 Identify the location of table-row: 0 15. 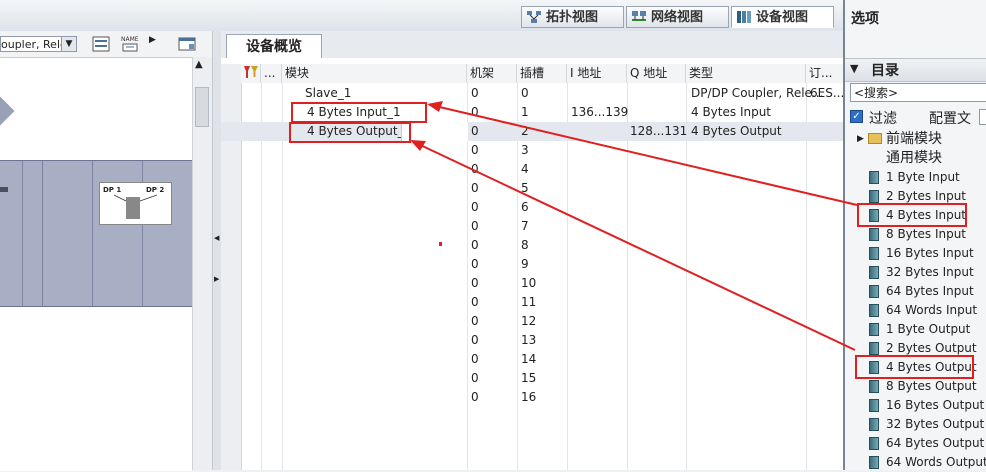
(532, 378).